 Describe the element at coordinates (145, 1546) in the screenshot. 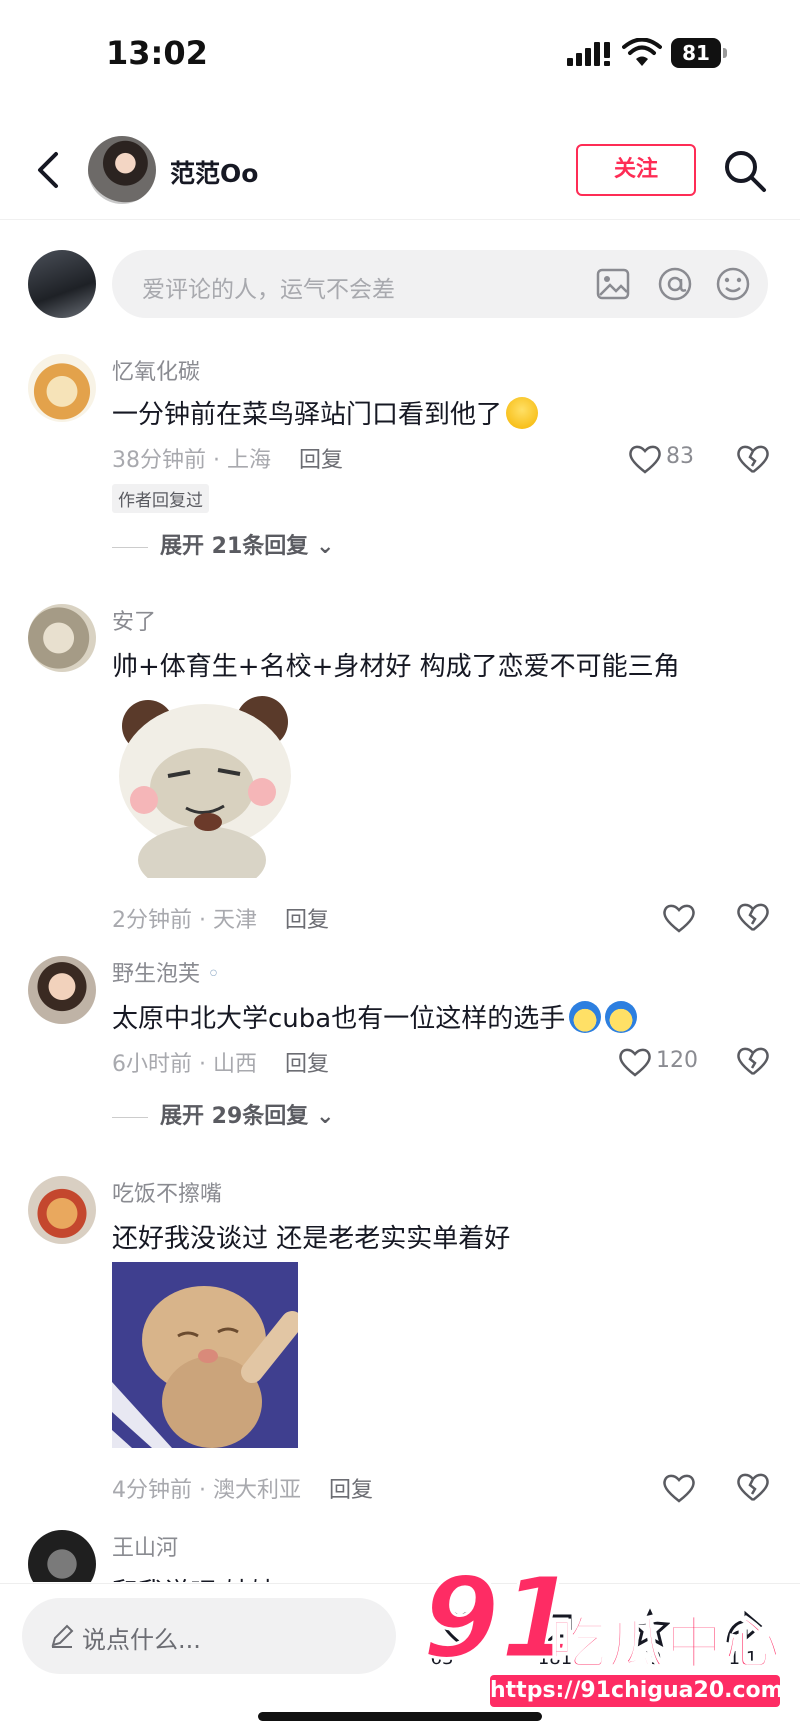

I see `comment-username: 王山河` at that location.